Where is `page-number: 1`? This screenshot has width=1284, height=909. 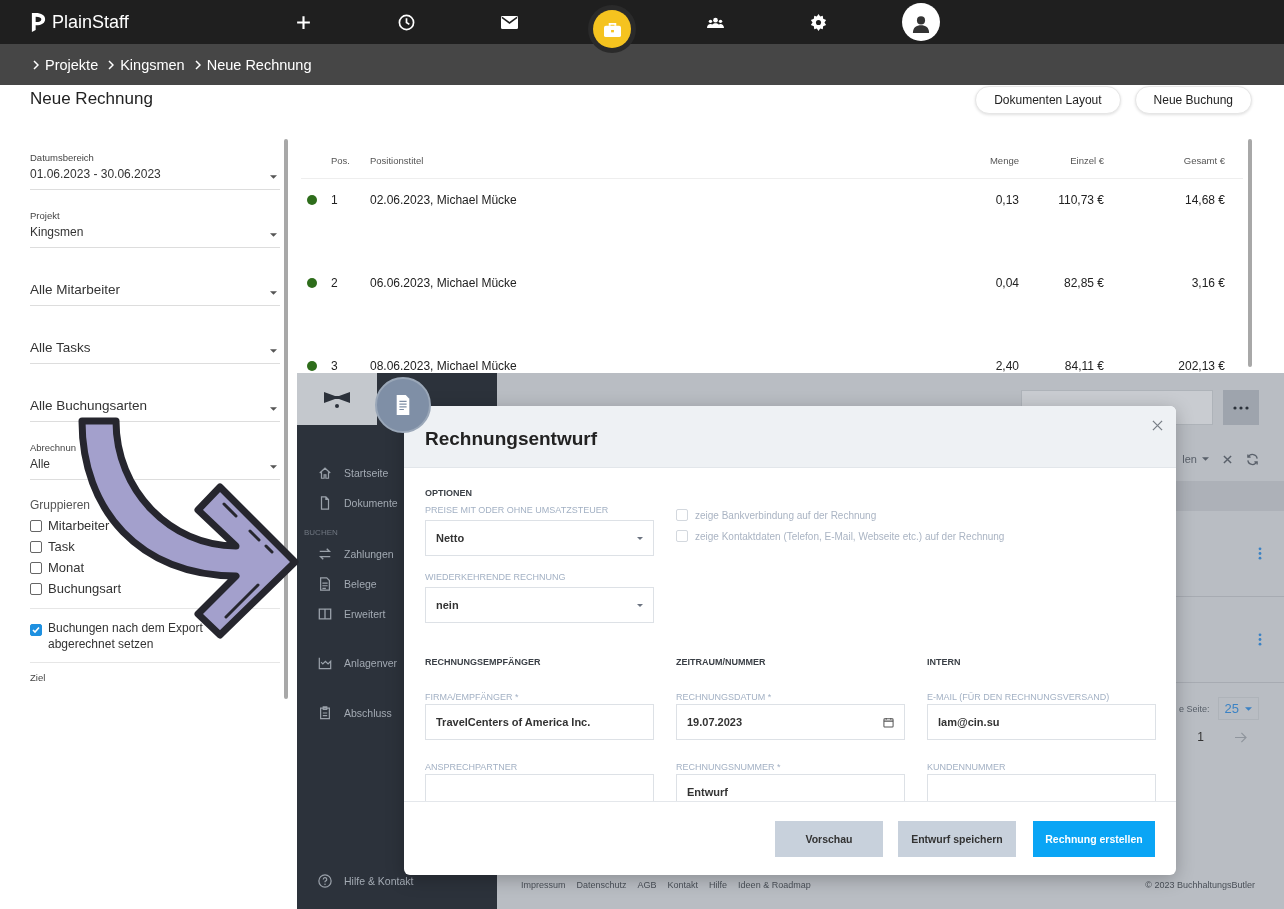 page-number: 1 is located at coordinates (1200, 737).